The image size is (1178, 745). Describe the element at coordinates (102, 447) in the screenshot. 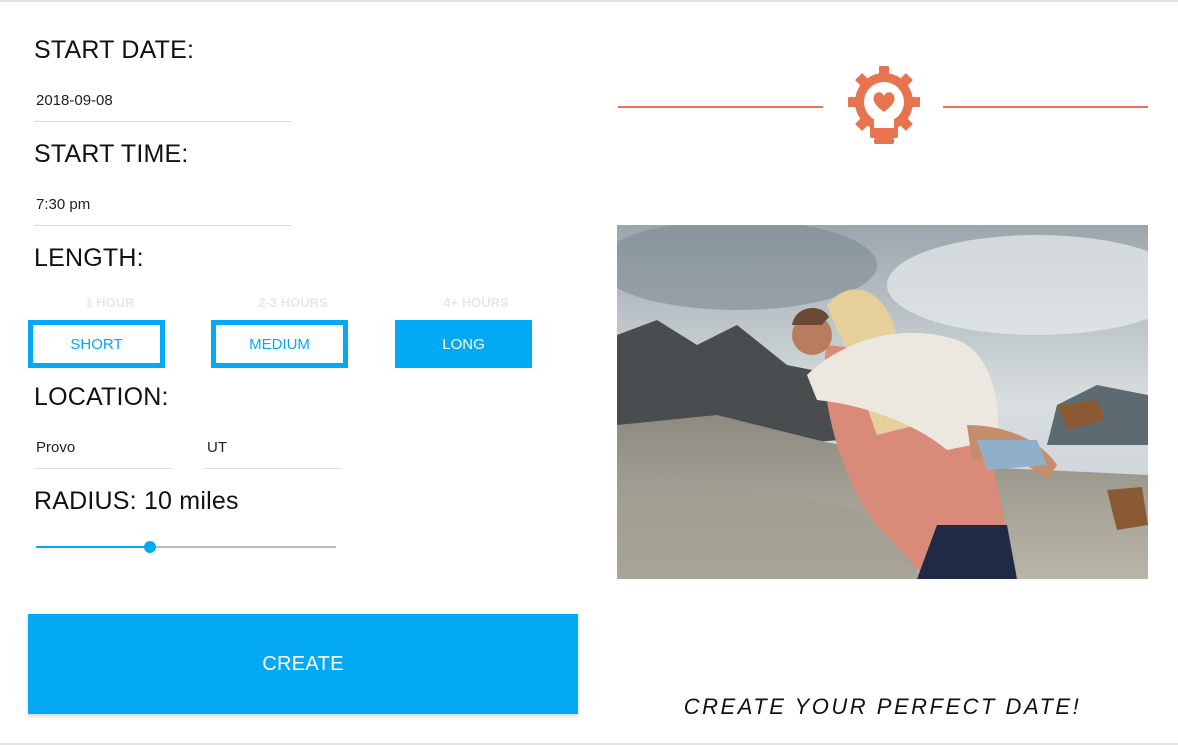

I see `city-input` at that location.